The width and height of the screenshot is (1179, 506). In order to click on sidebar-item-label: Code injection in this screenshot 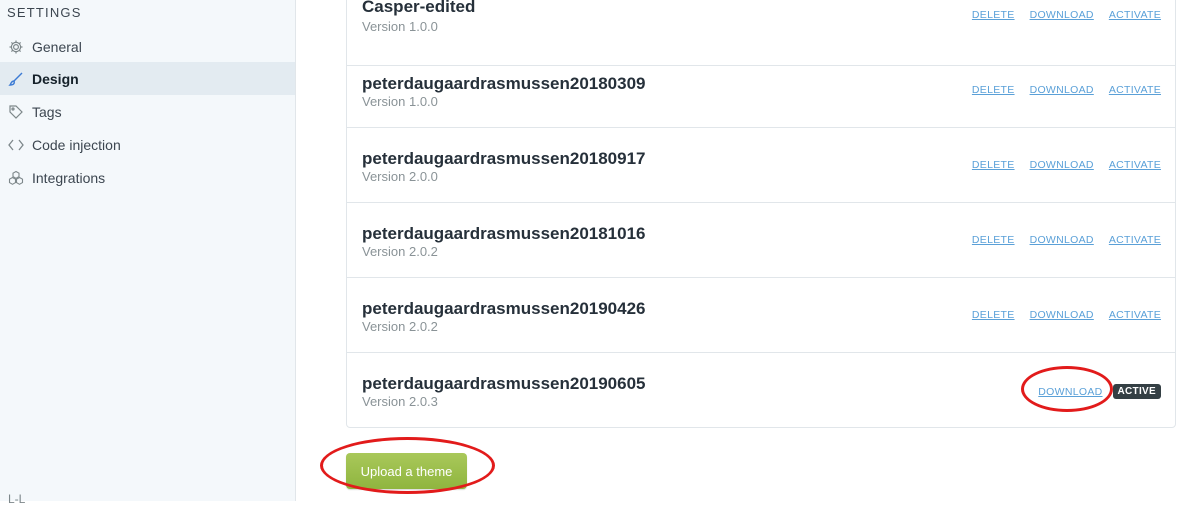, I will do `click(76, 144)`.